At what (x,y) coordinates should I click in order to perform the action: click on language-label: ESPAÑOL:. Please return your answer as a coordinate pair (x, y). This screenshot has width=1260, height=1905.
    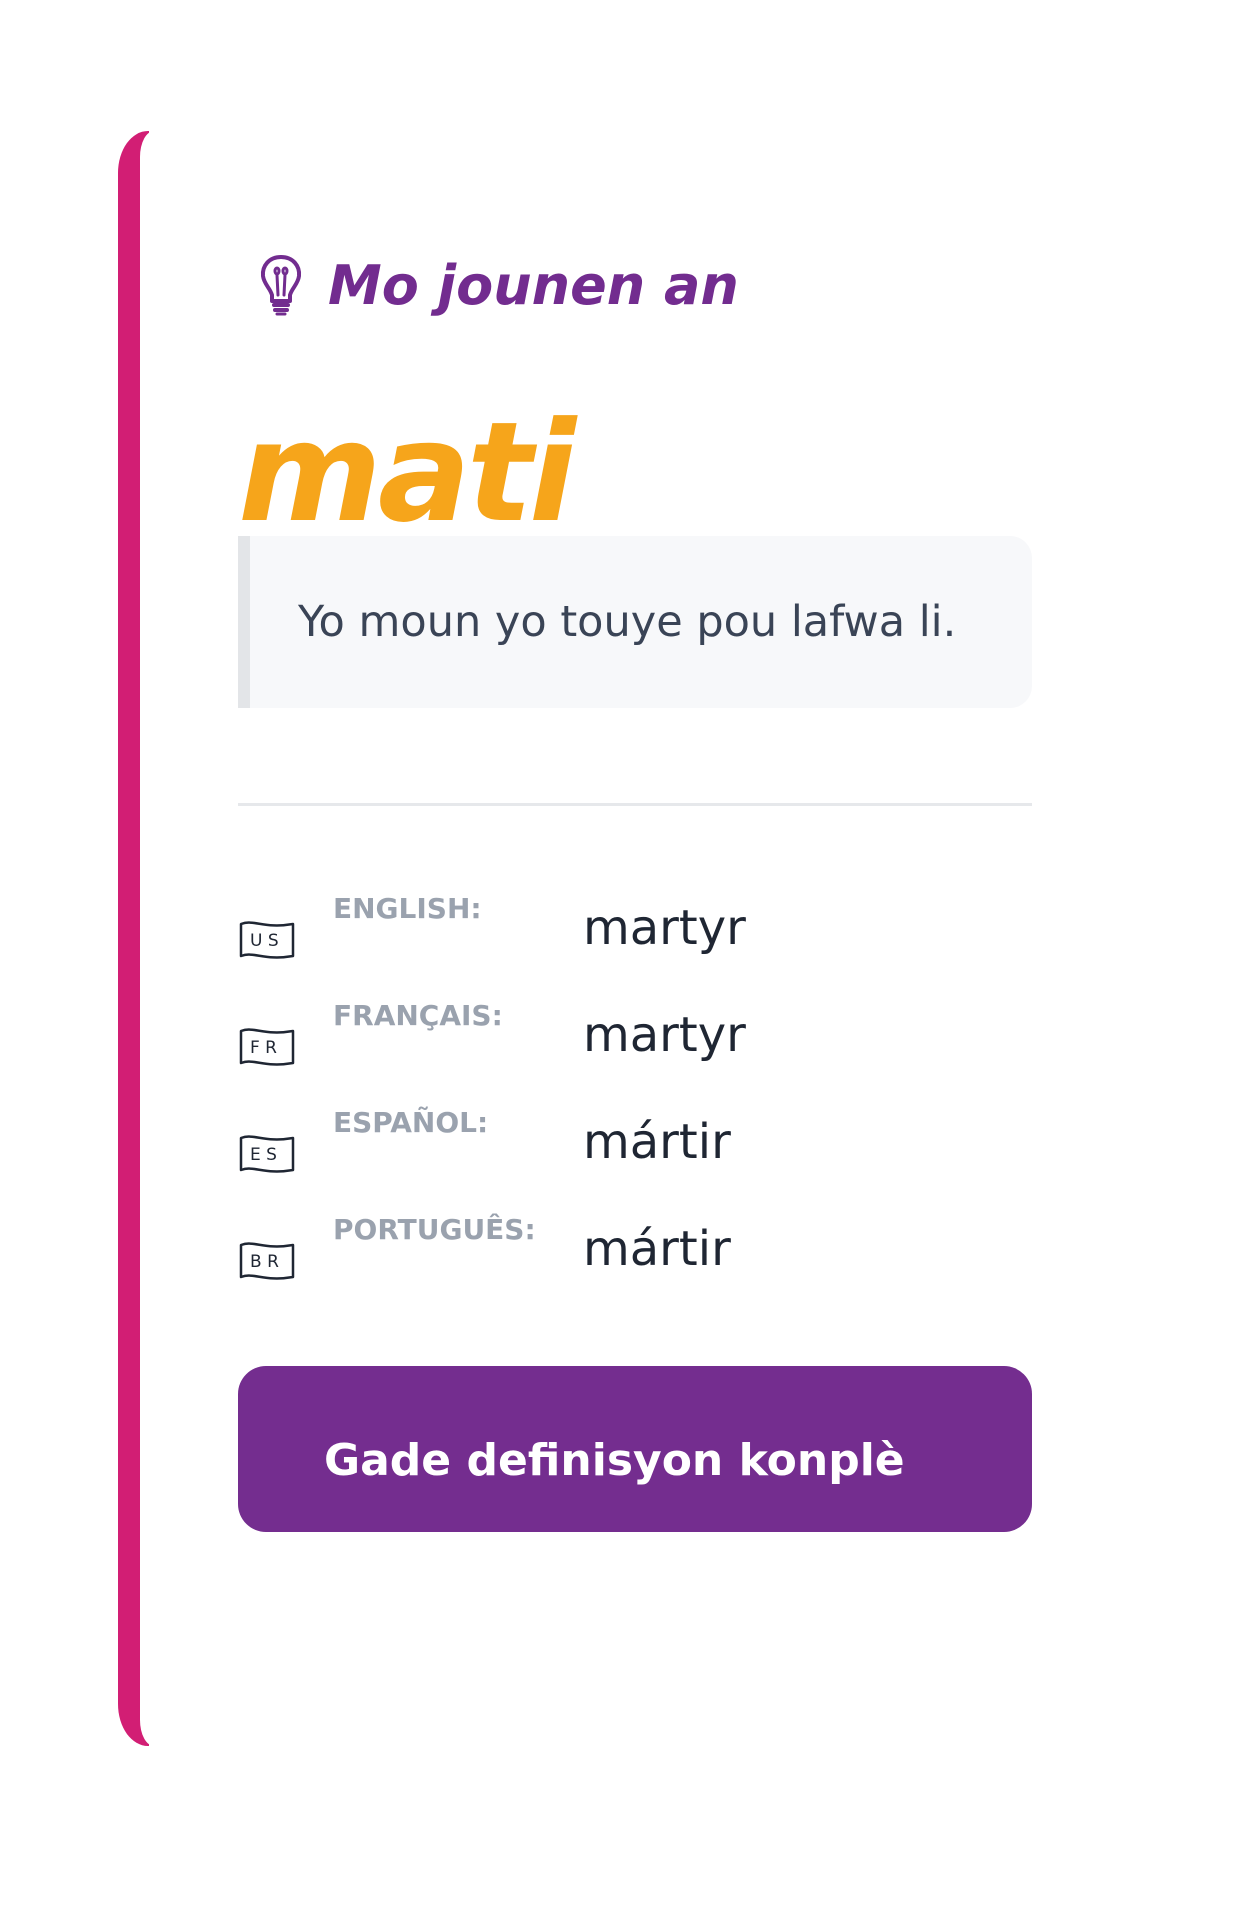
    Looking at the image, I should click on (411, 1122).